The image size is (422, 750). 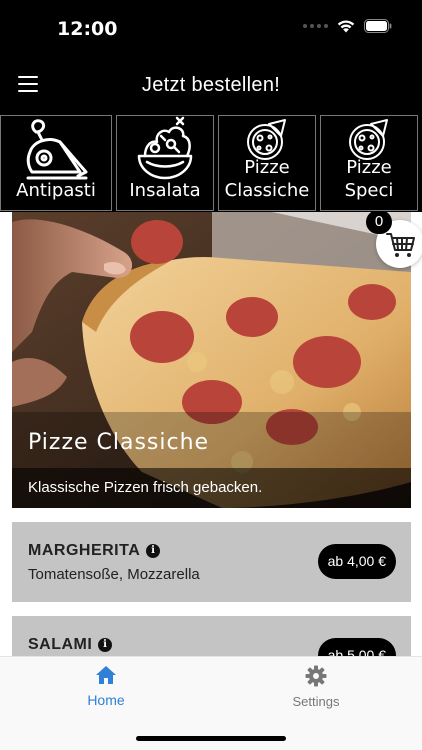 What do you see at coordinates (356, 561) in the screenshot?
I see `price-button: ab 4,00 €` at bounding box center [356, 561].